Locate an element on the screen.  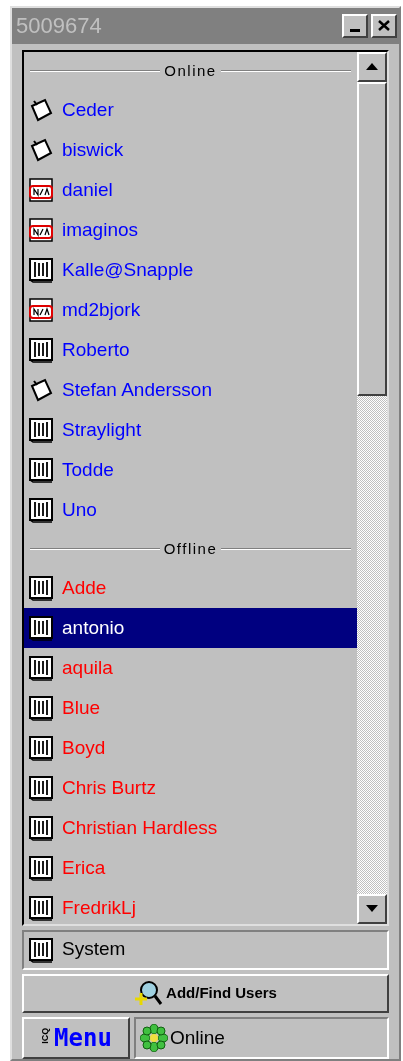
add-find-users-button: Add/Find Users is located at coordinates (205, 993).